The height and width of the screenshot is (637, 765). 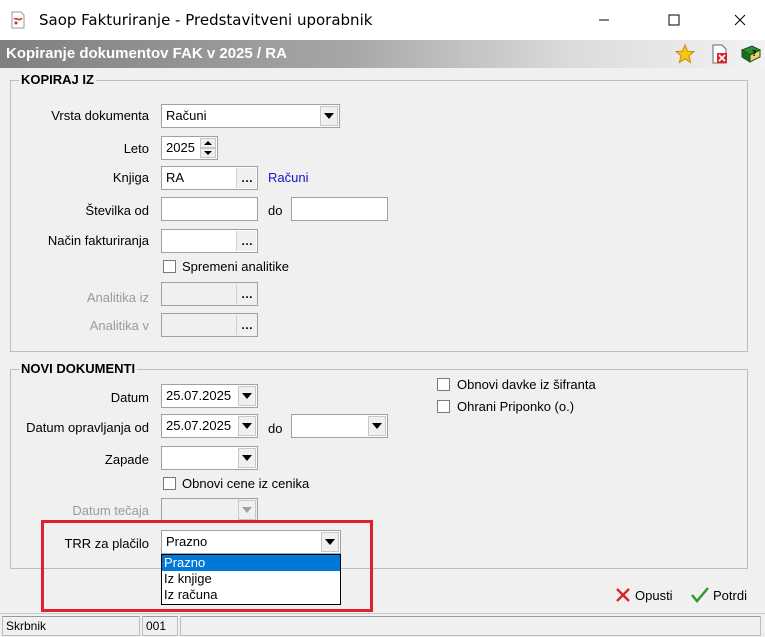 I want to click on spin-up-button, so click(x=208, y=143).